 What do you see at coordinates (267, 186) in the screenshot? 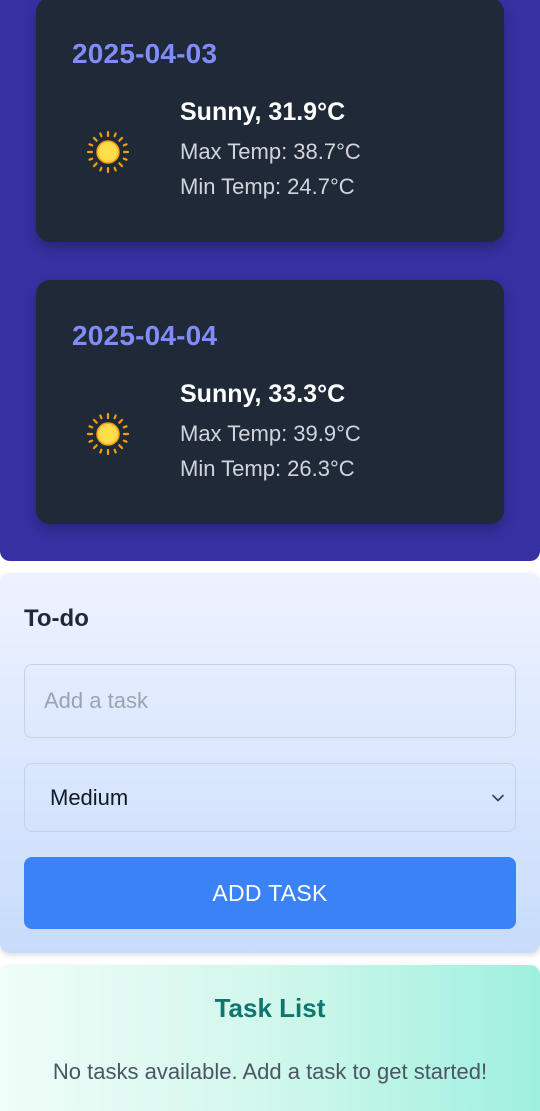
I see `forecast-min-temp: Min Temp: 24.7°C` at bounding box center [267, 186].